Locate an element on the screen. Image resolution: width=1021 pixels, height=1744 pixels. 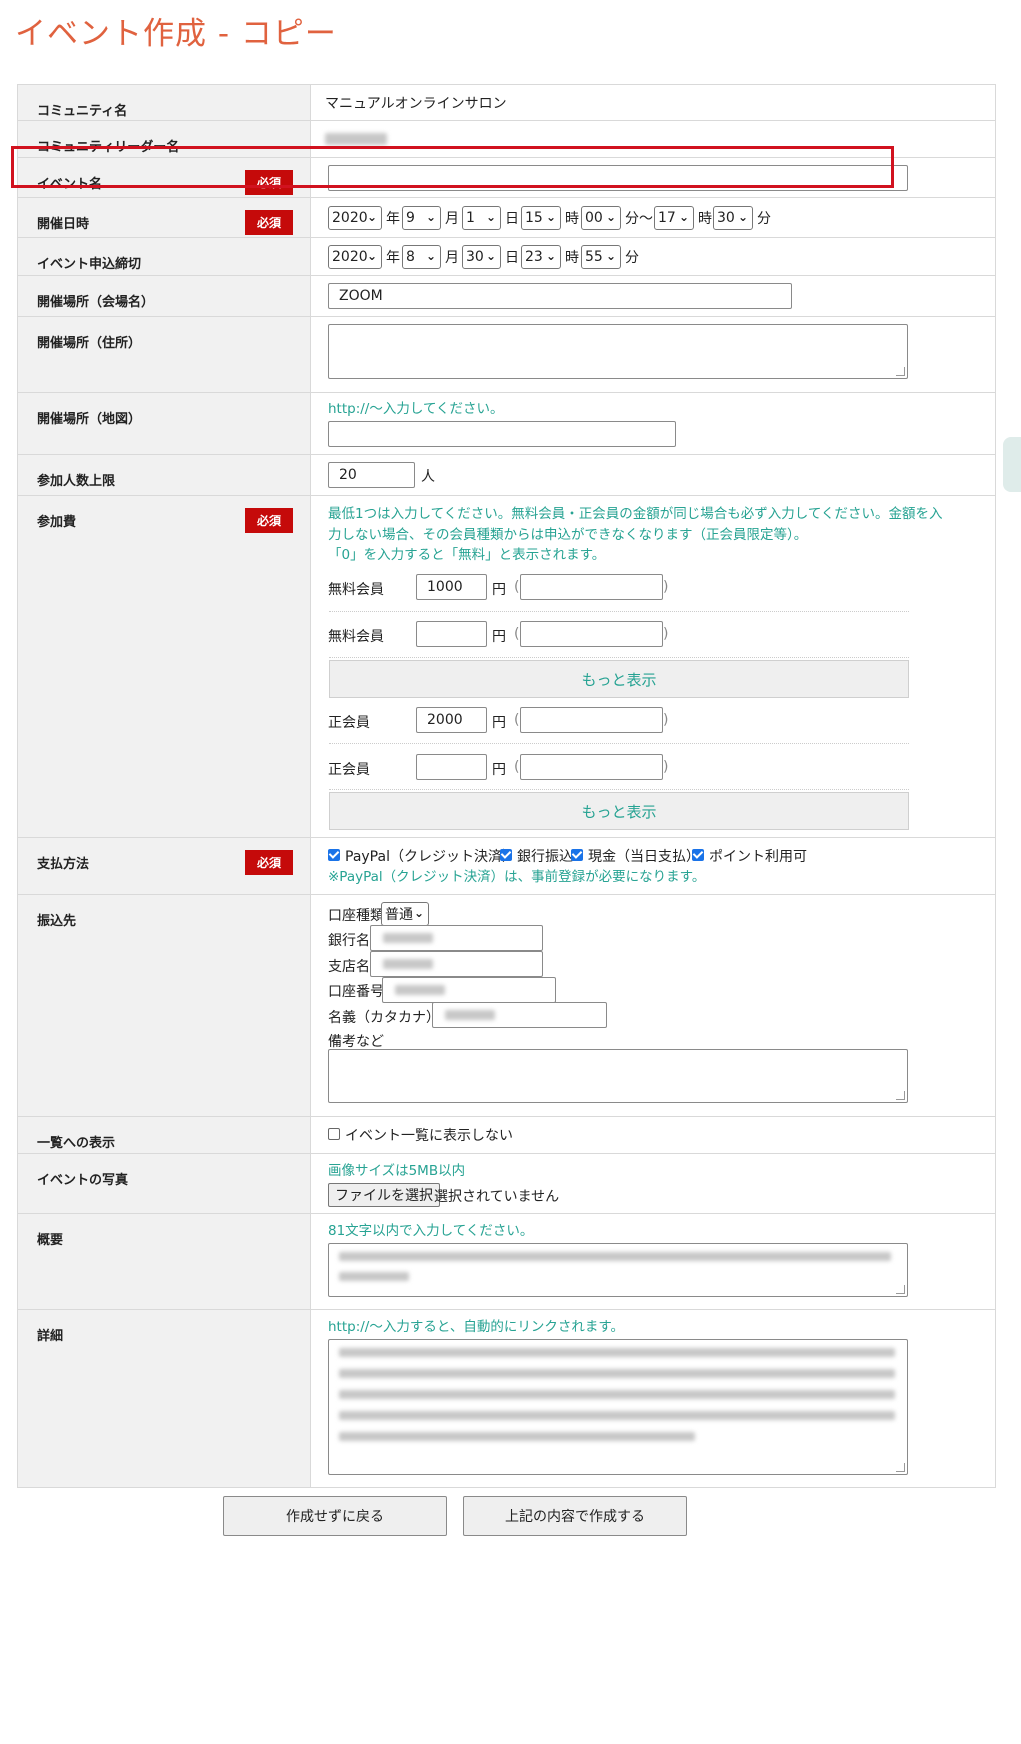
side-tab is located at coordinates (1012, 464).